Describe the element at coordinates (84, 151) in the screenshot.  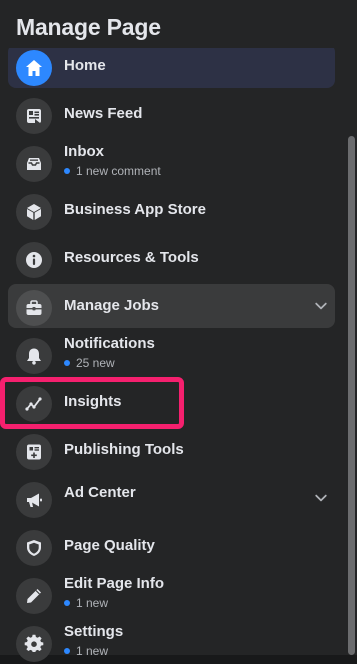
I see `menu-item-label: Inbox` at that location.